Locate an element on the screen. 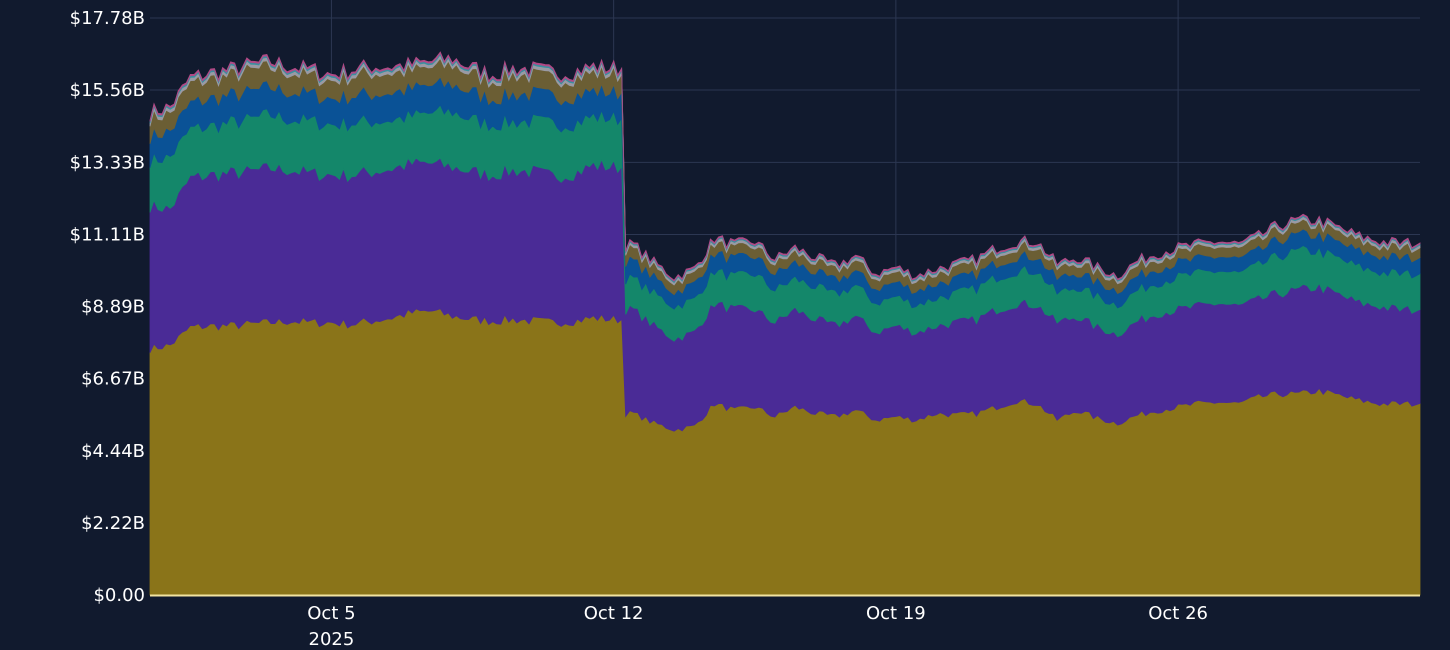 Image resolution: width=1450 pixels, height=650 pixels. y-tick-label: $15.56B is located at coordinates (107, 90).